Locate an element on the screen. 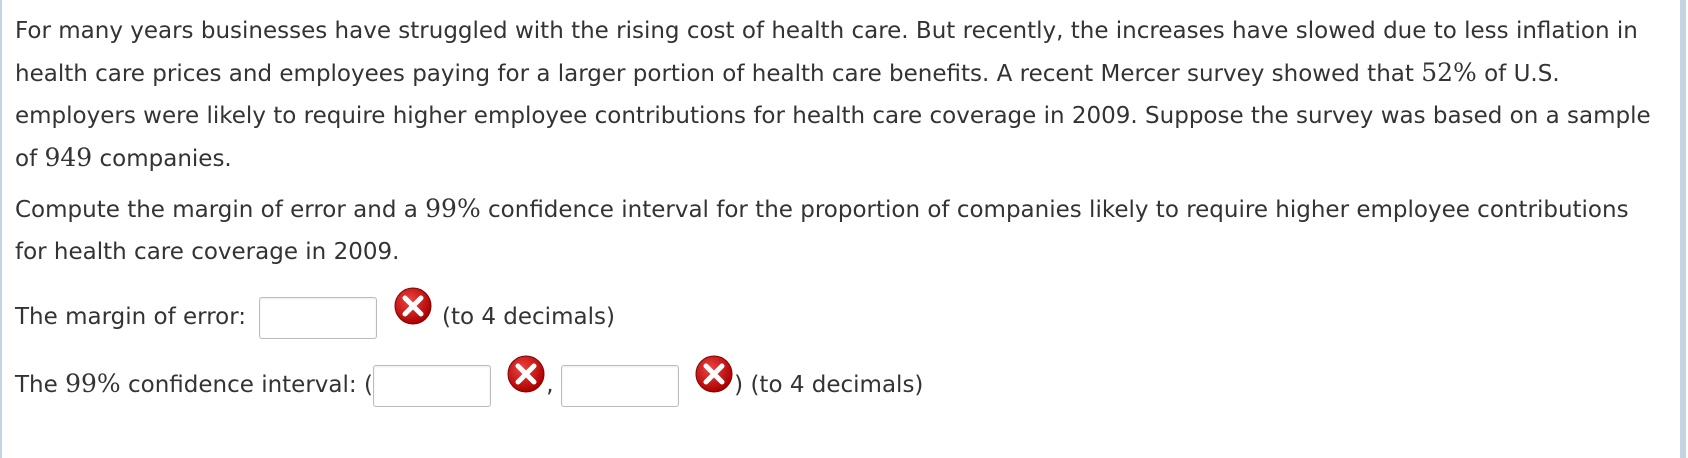 The width and height of the screenshot is (1688, 458). problem-text-3: companies. is located at coordinates (162, 159).